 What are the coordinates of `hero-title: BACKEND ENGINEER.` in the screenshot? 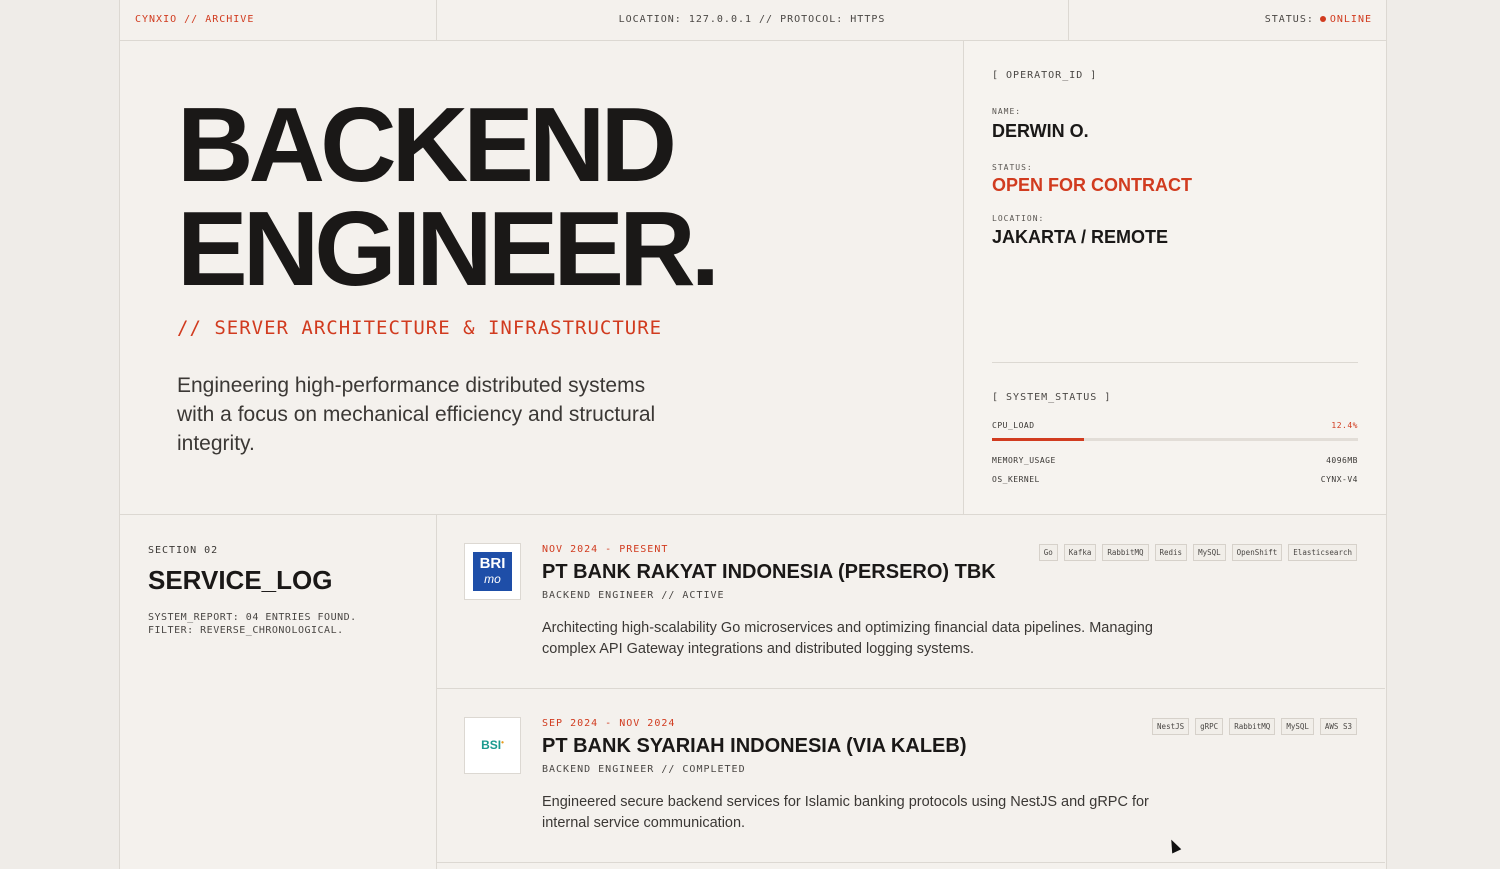 It's located at (448, 197).